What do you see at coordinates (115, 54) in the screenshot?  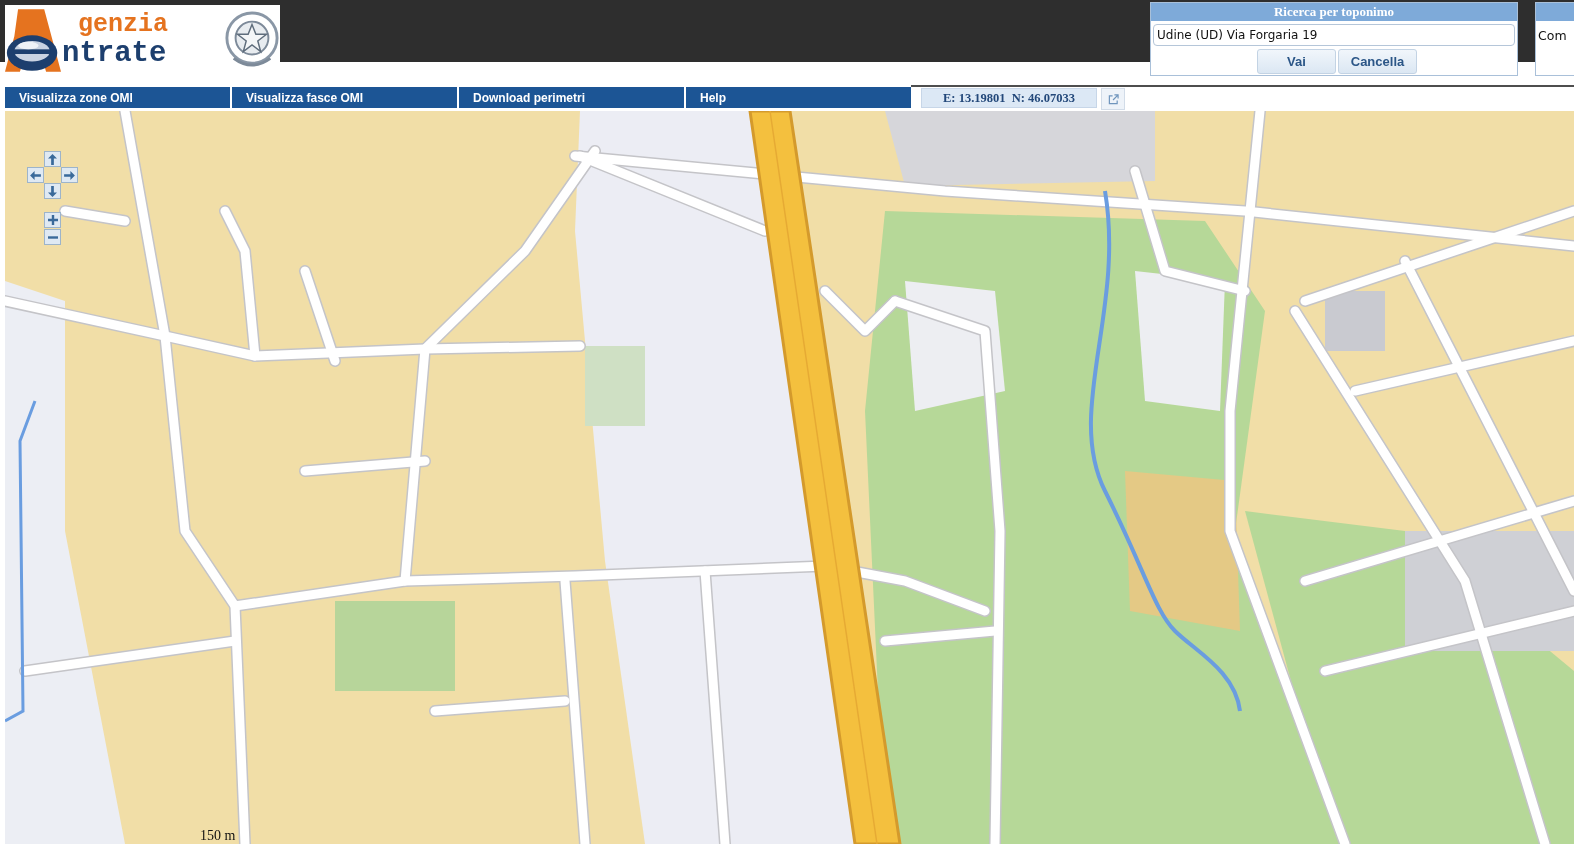 I see `logo-text: ntrate` at bounding box center [115, 54].